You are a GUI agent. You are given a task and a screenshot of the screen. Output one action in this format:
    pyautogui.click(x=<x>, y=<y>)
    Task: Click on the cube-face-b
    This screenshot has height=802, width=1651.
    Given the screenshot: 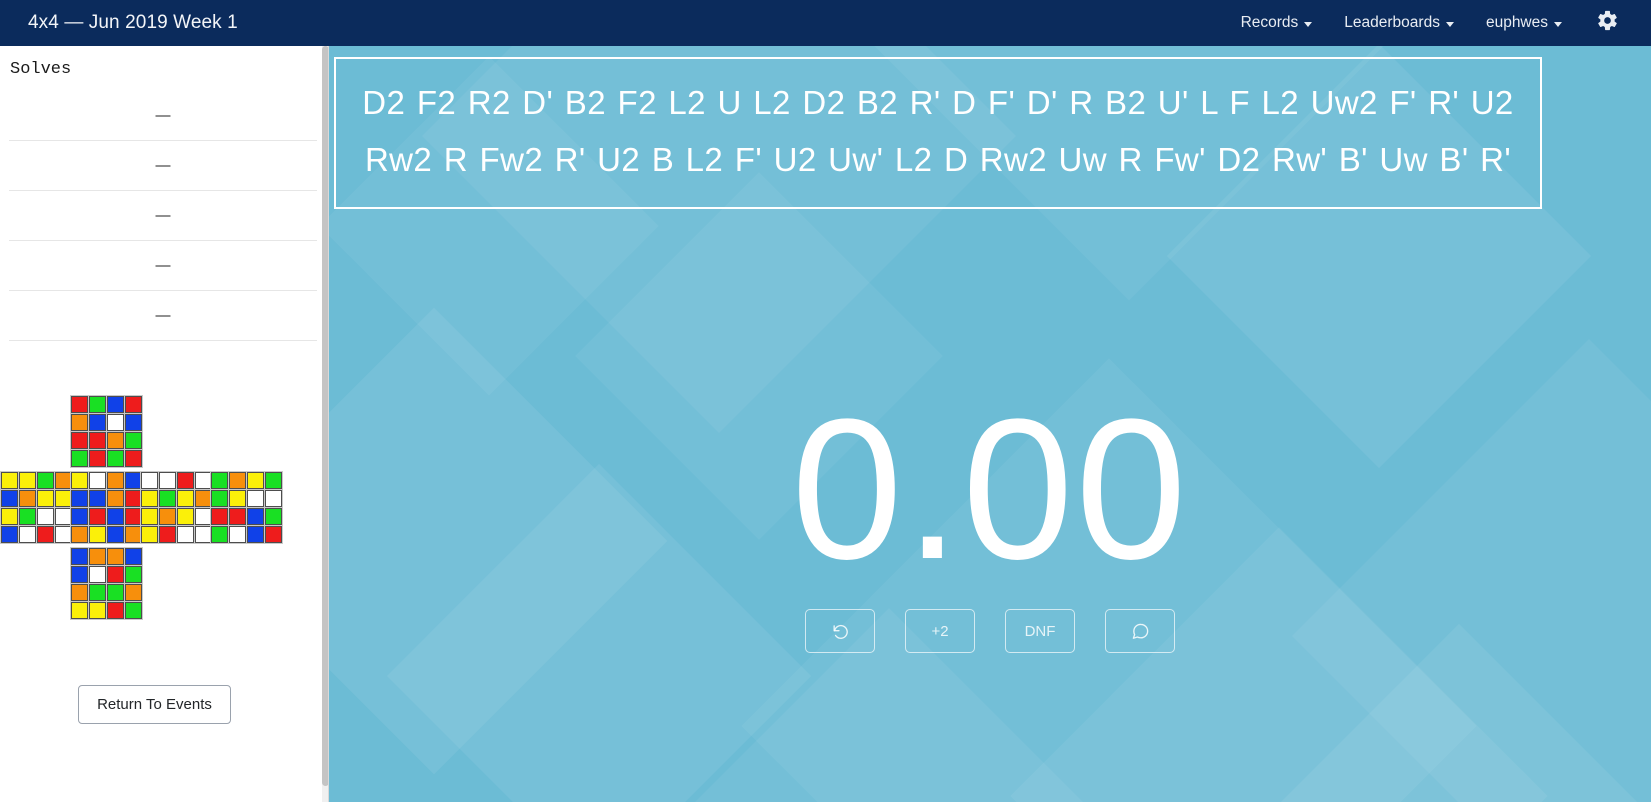 What is the action you would take?
    pyautogui.click(x=246, y=507)
    